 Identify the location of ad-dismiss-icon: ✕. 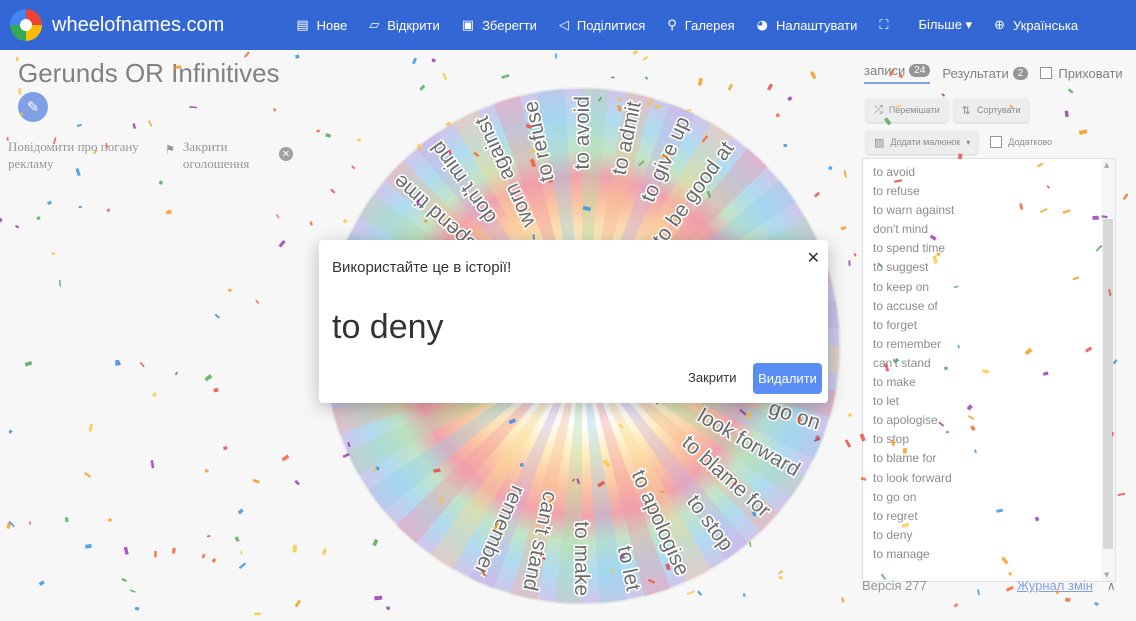
(286, 154).